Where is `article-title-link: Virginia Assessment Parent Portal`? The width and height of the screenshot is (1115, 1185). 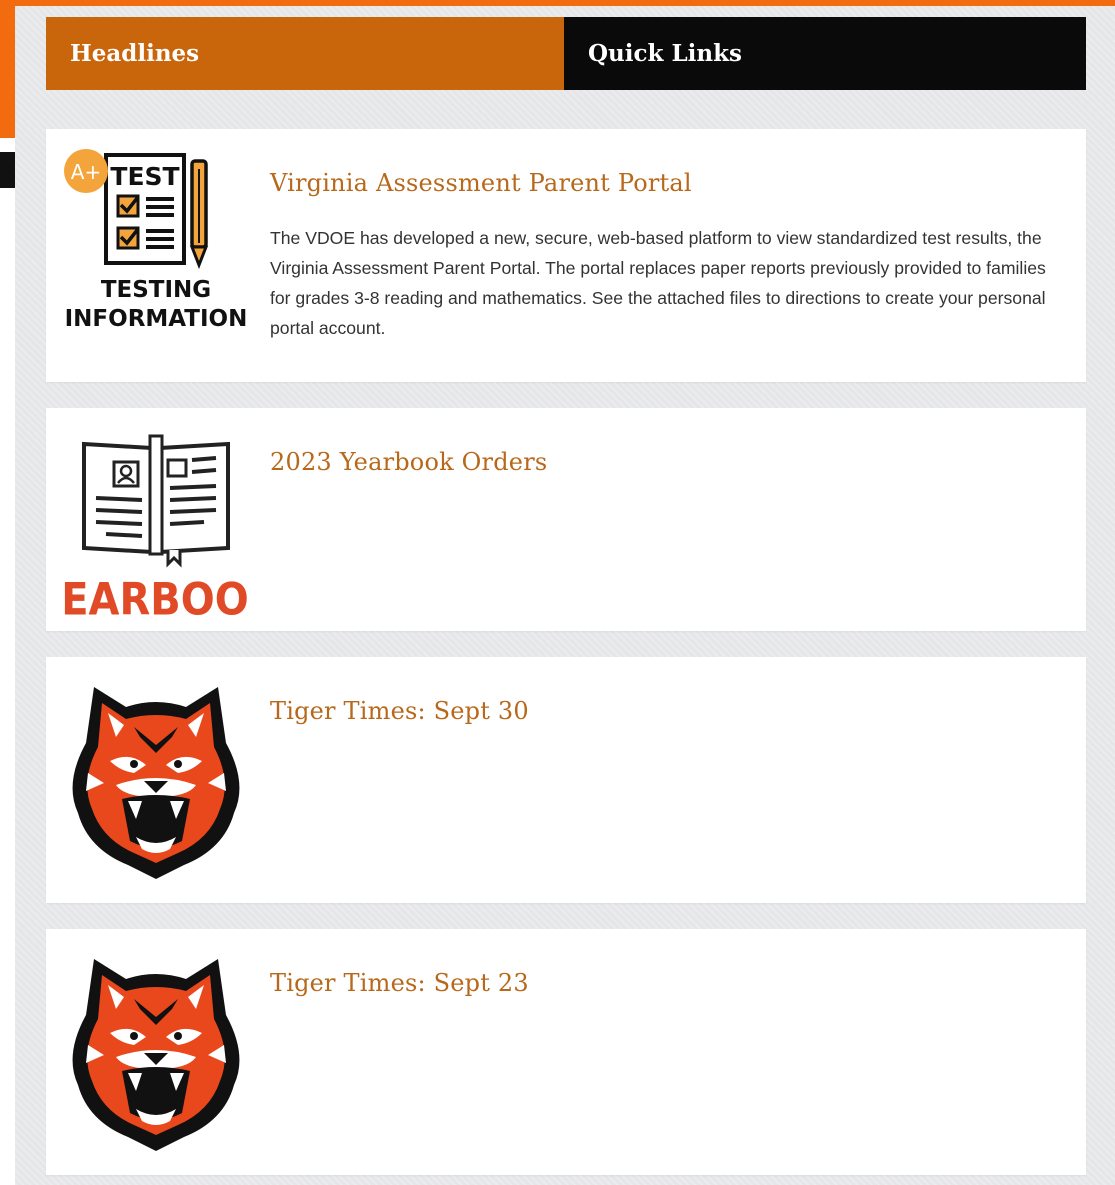 article-title-link: Virginia Assessment Parent Portal is located at coordinates (481, 183).